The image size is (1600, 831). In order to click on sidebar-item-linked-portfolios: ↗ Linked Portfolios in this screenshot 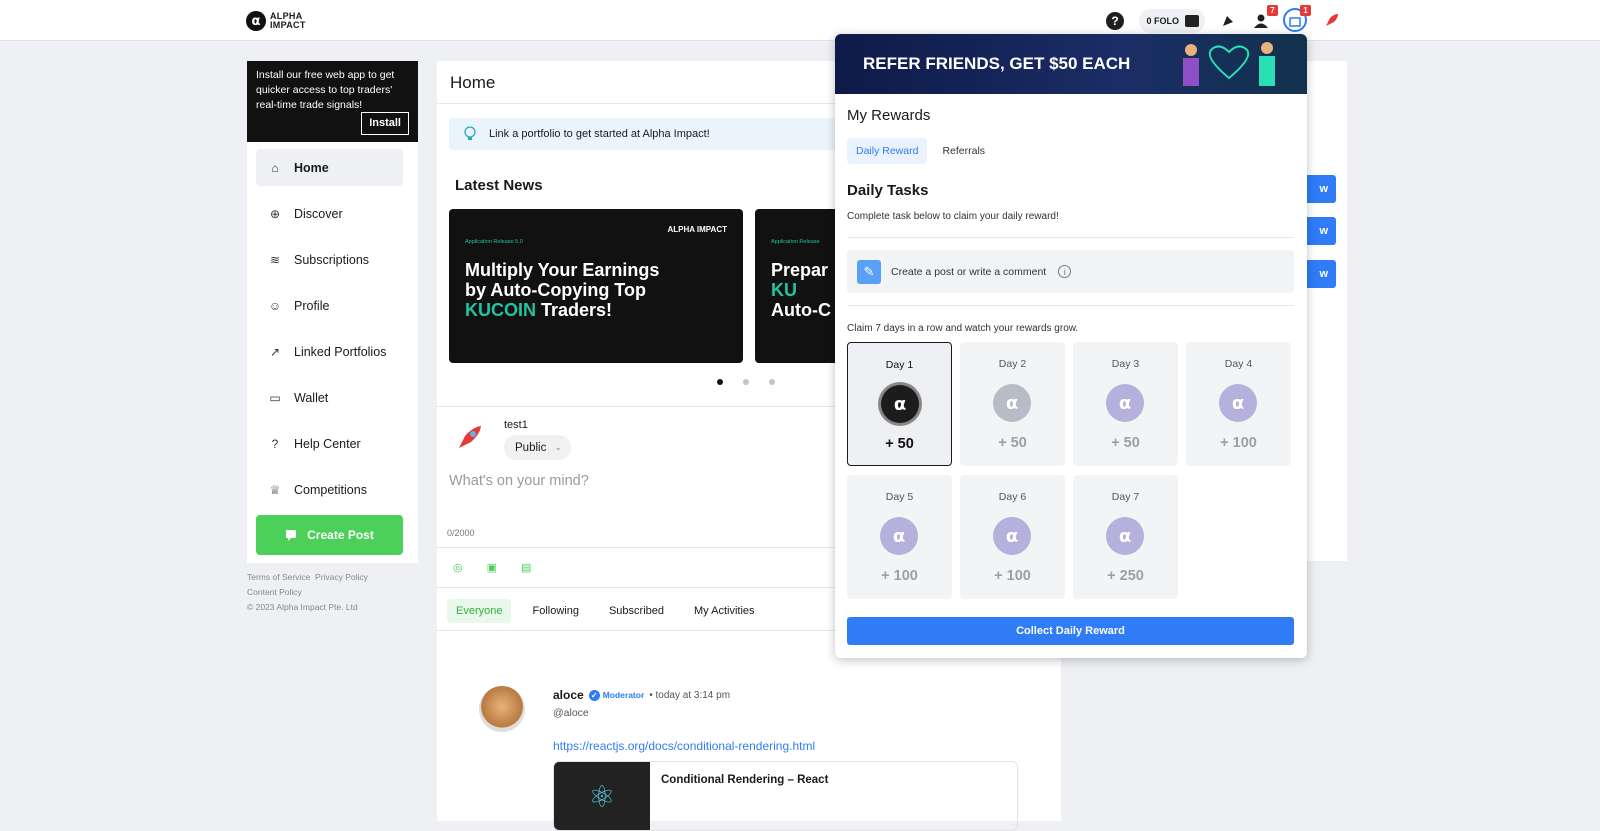, I will do `click(329, 351)`.